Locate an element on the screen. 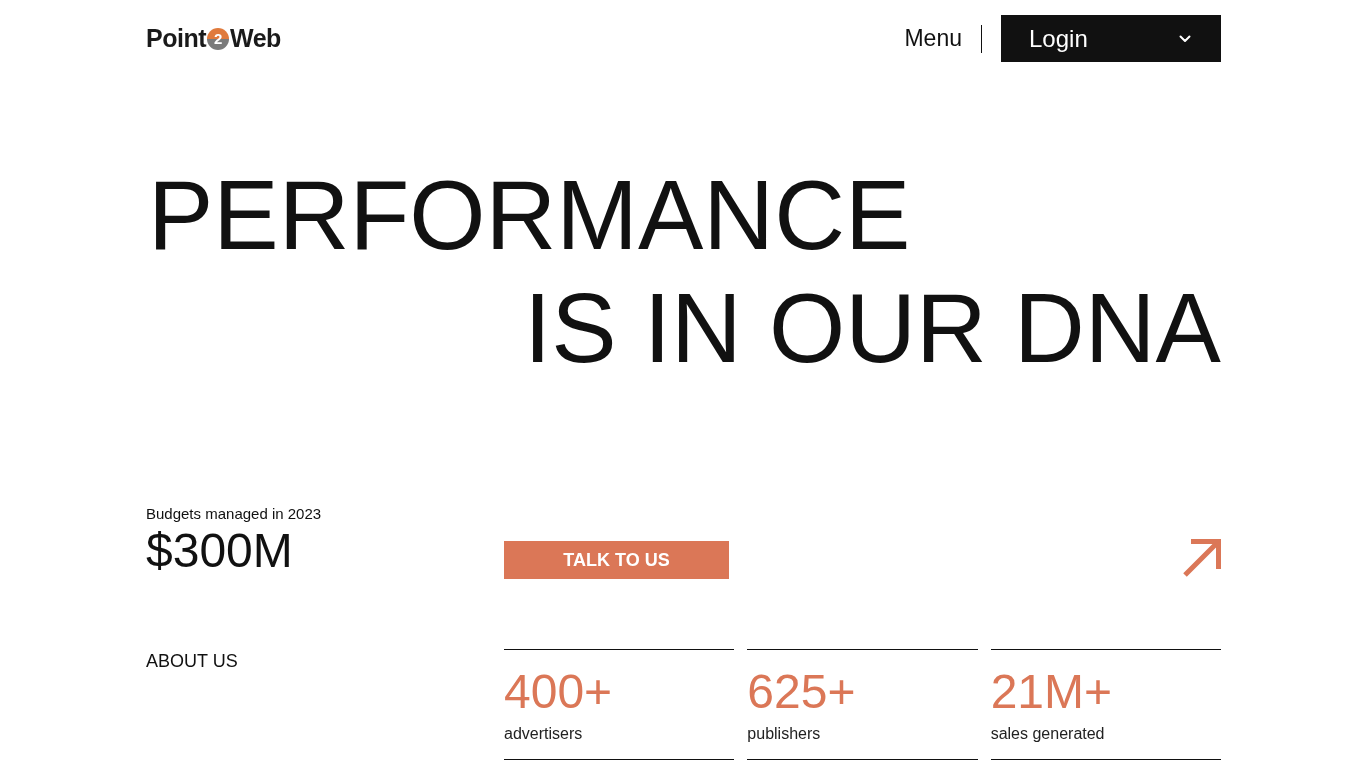  stat-label: sales generated is located at coordinates (1047, 734).